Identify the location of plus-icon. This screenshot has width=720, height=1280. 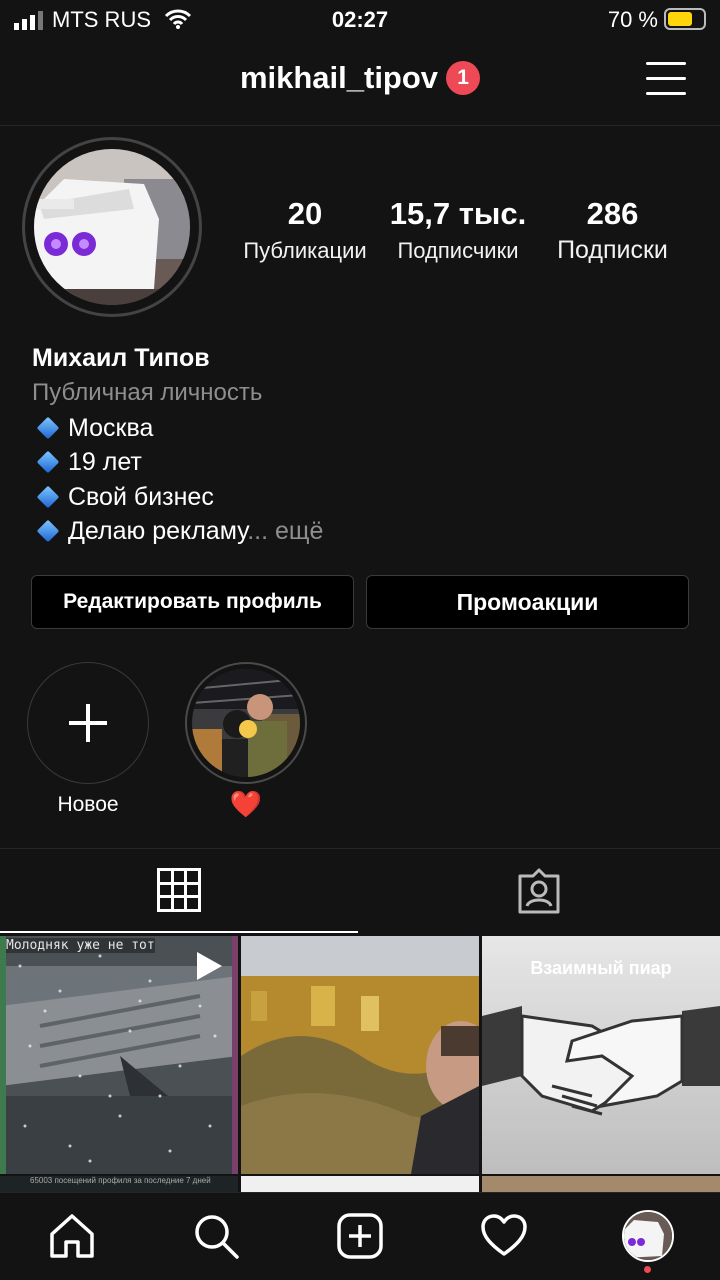
(88, 723).